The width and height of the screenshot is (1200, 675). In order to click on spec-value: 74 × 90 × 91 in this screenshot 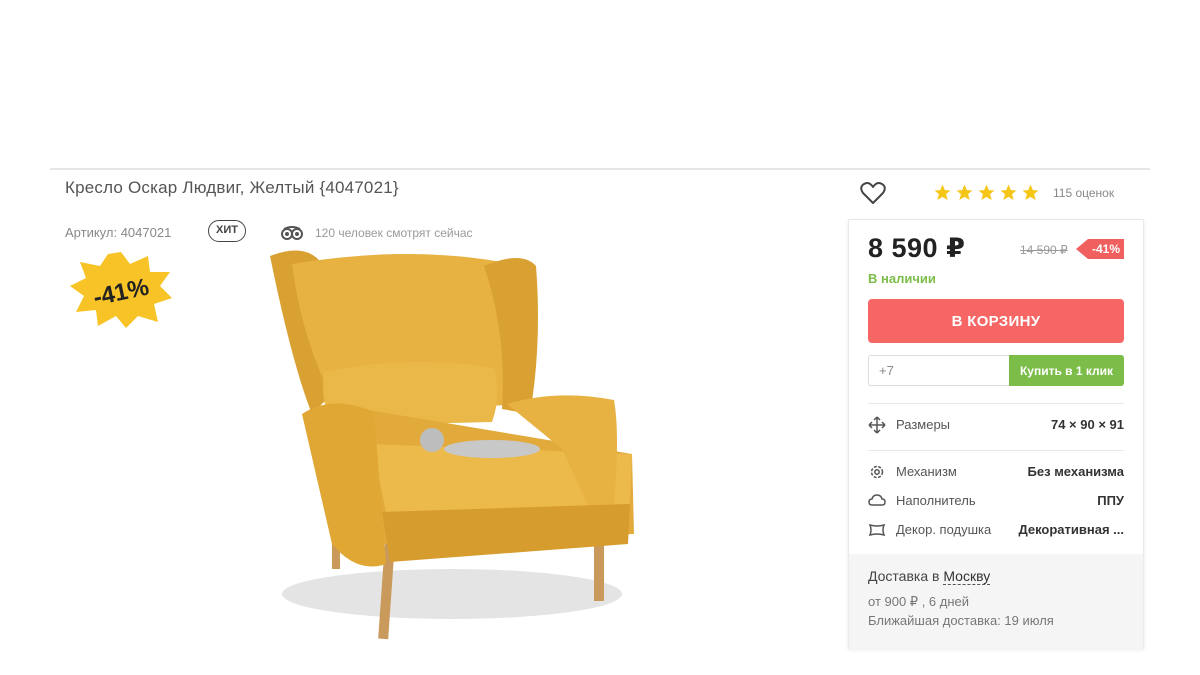, I will do `click(1087, 424)`.